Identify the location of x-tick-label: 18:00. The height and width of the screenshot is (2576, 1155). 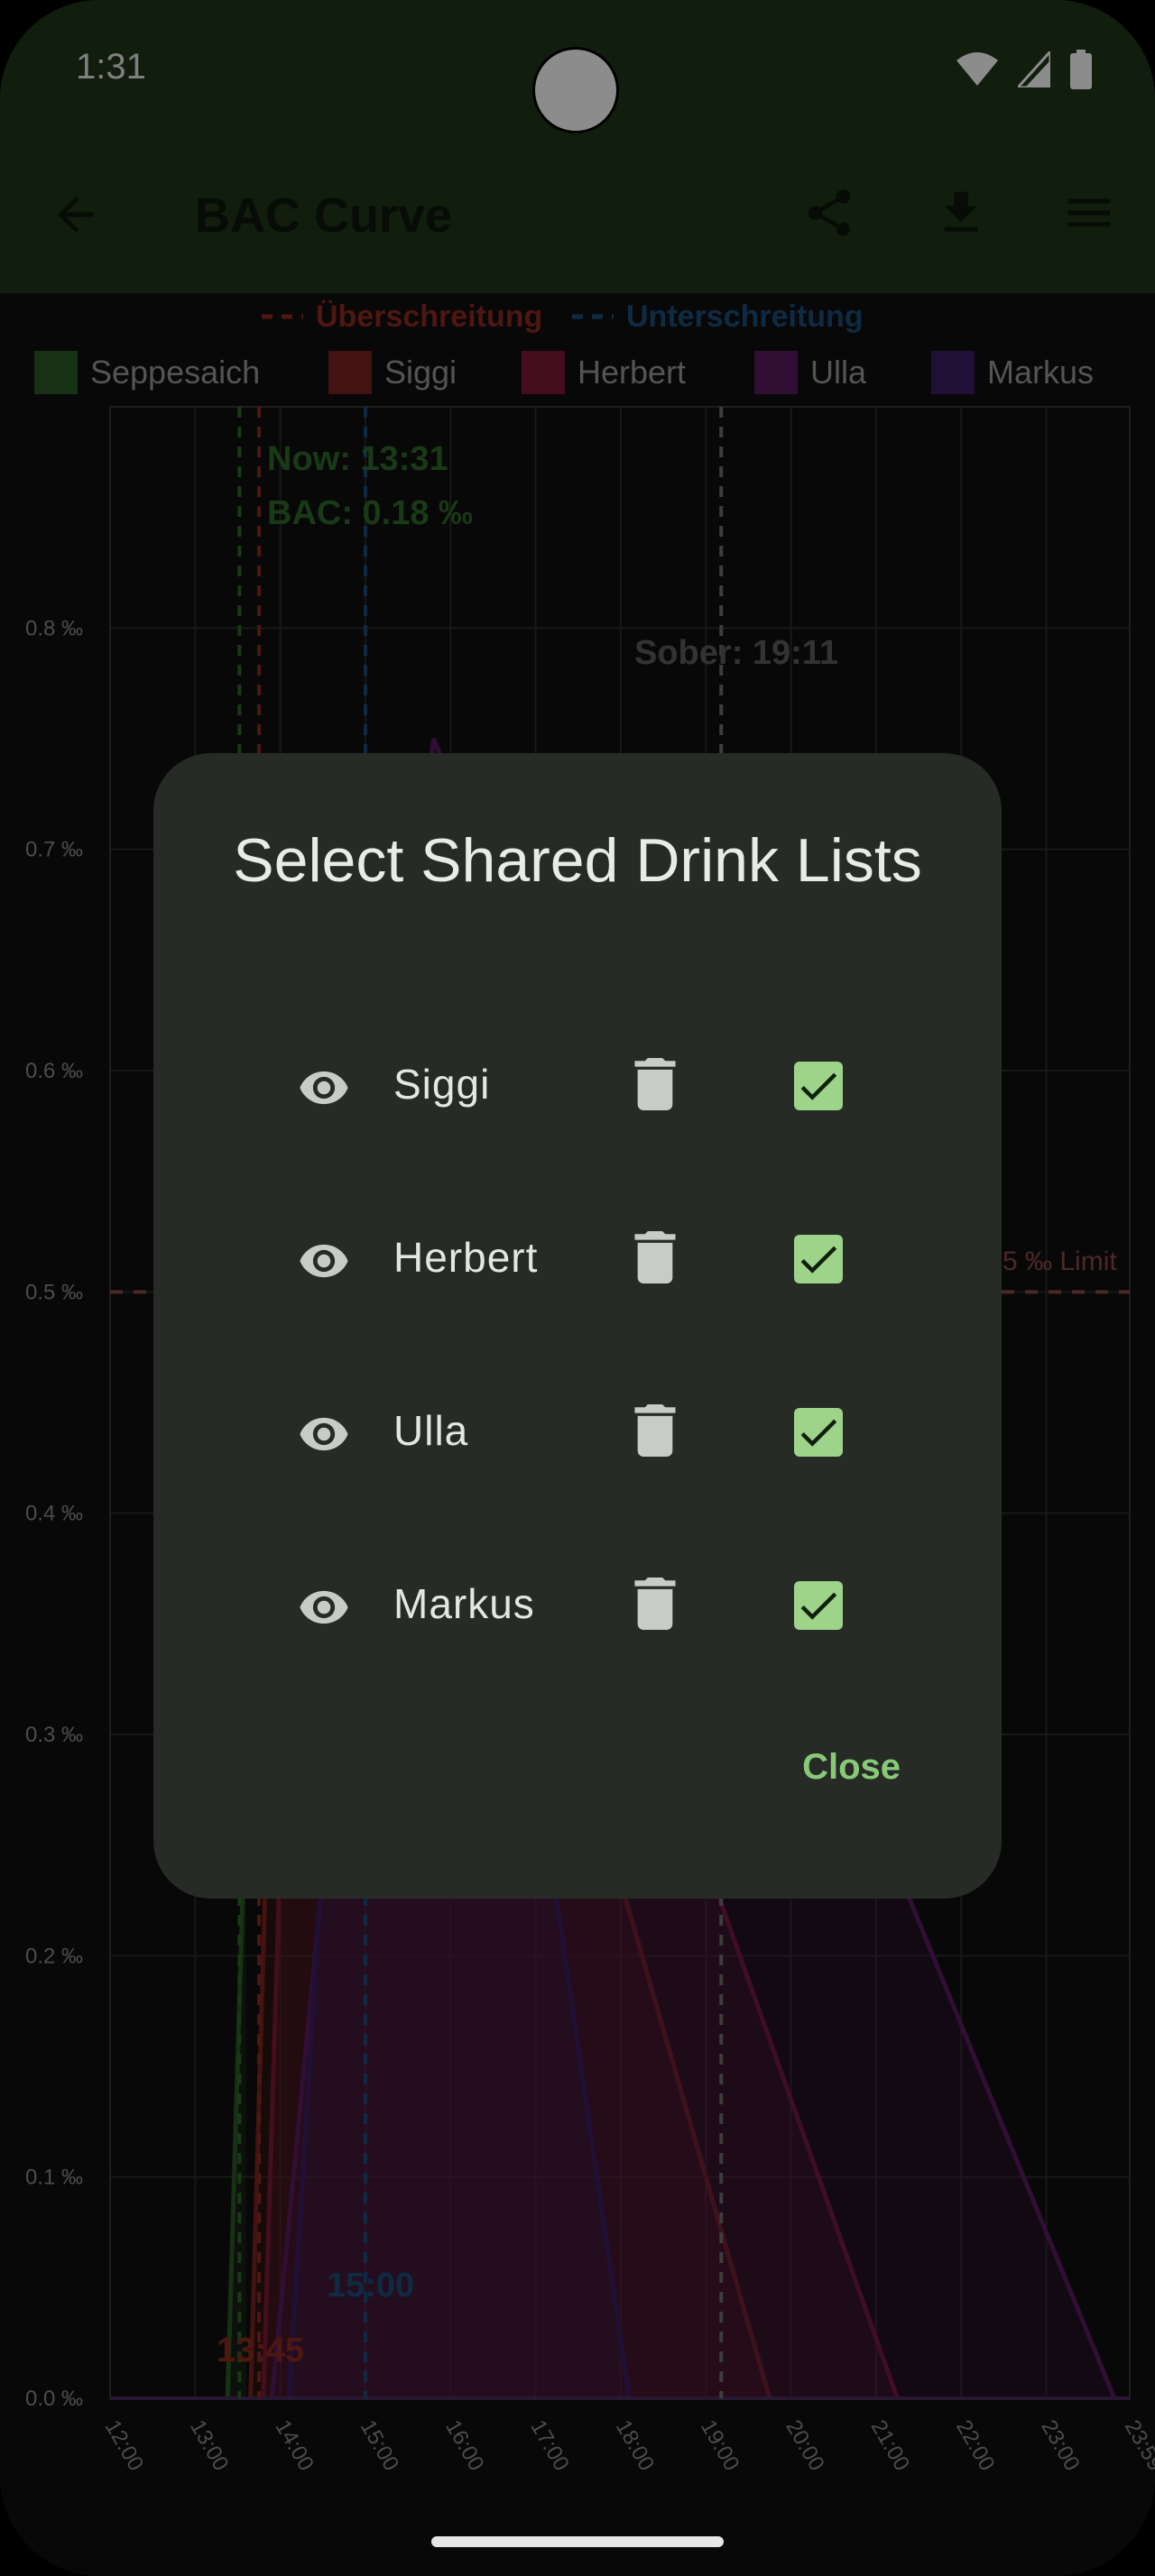
(635, 2446).